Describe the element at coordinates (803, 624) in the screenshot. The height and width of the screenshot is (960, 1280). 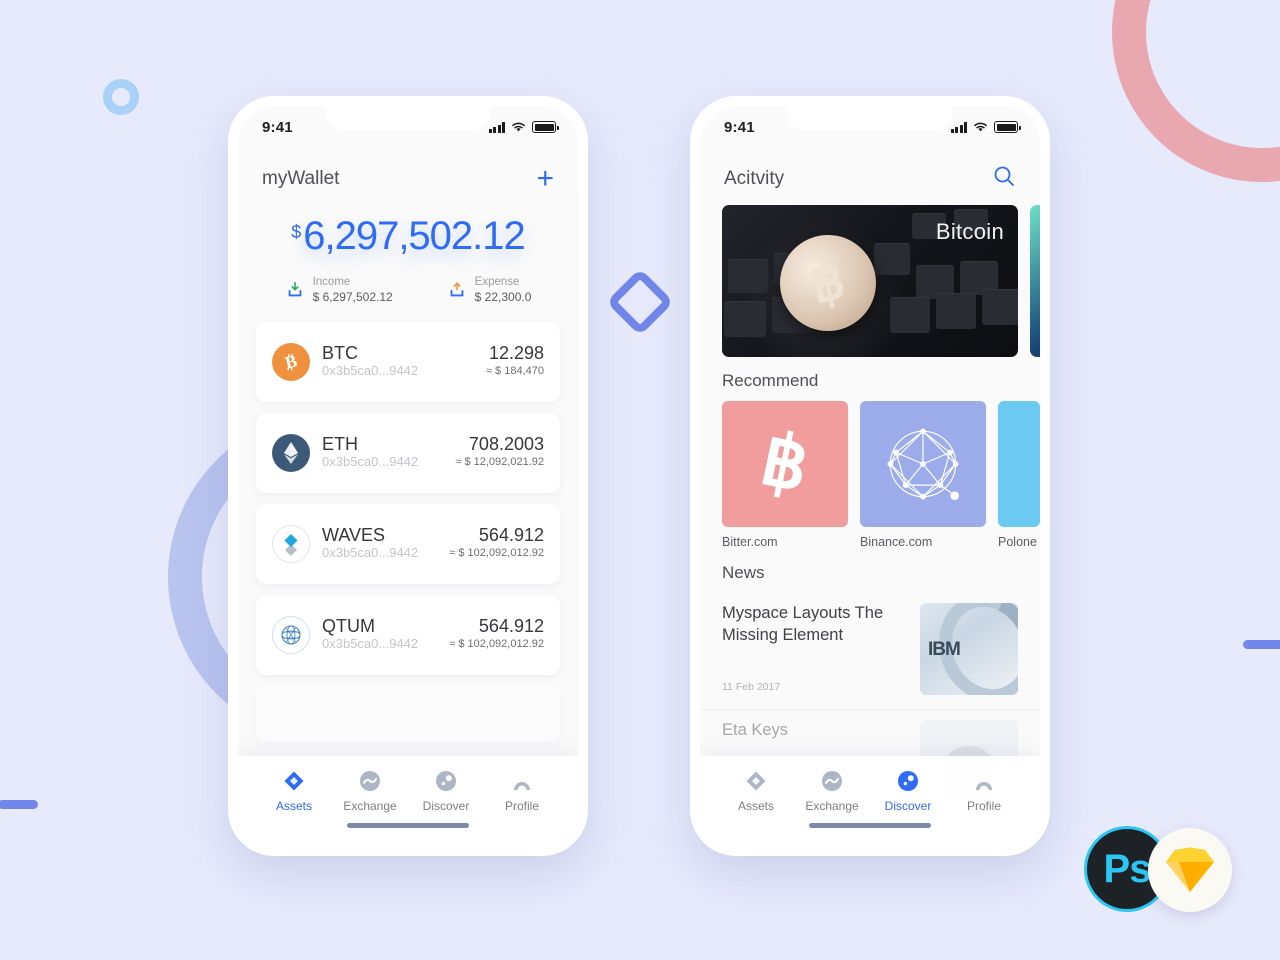
I see `news-headline: Myspace Layouts The Missing Element` at that location.